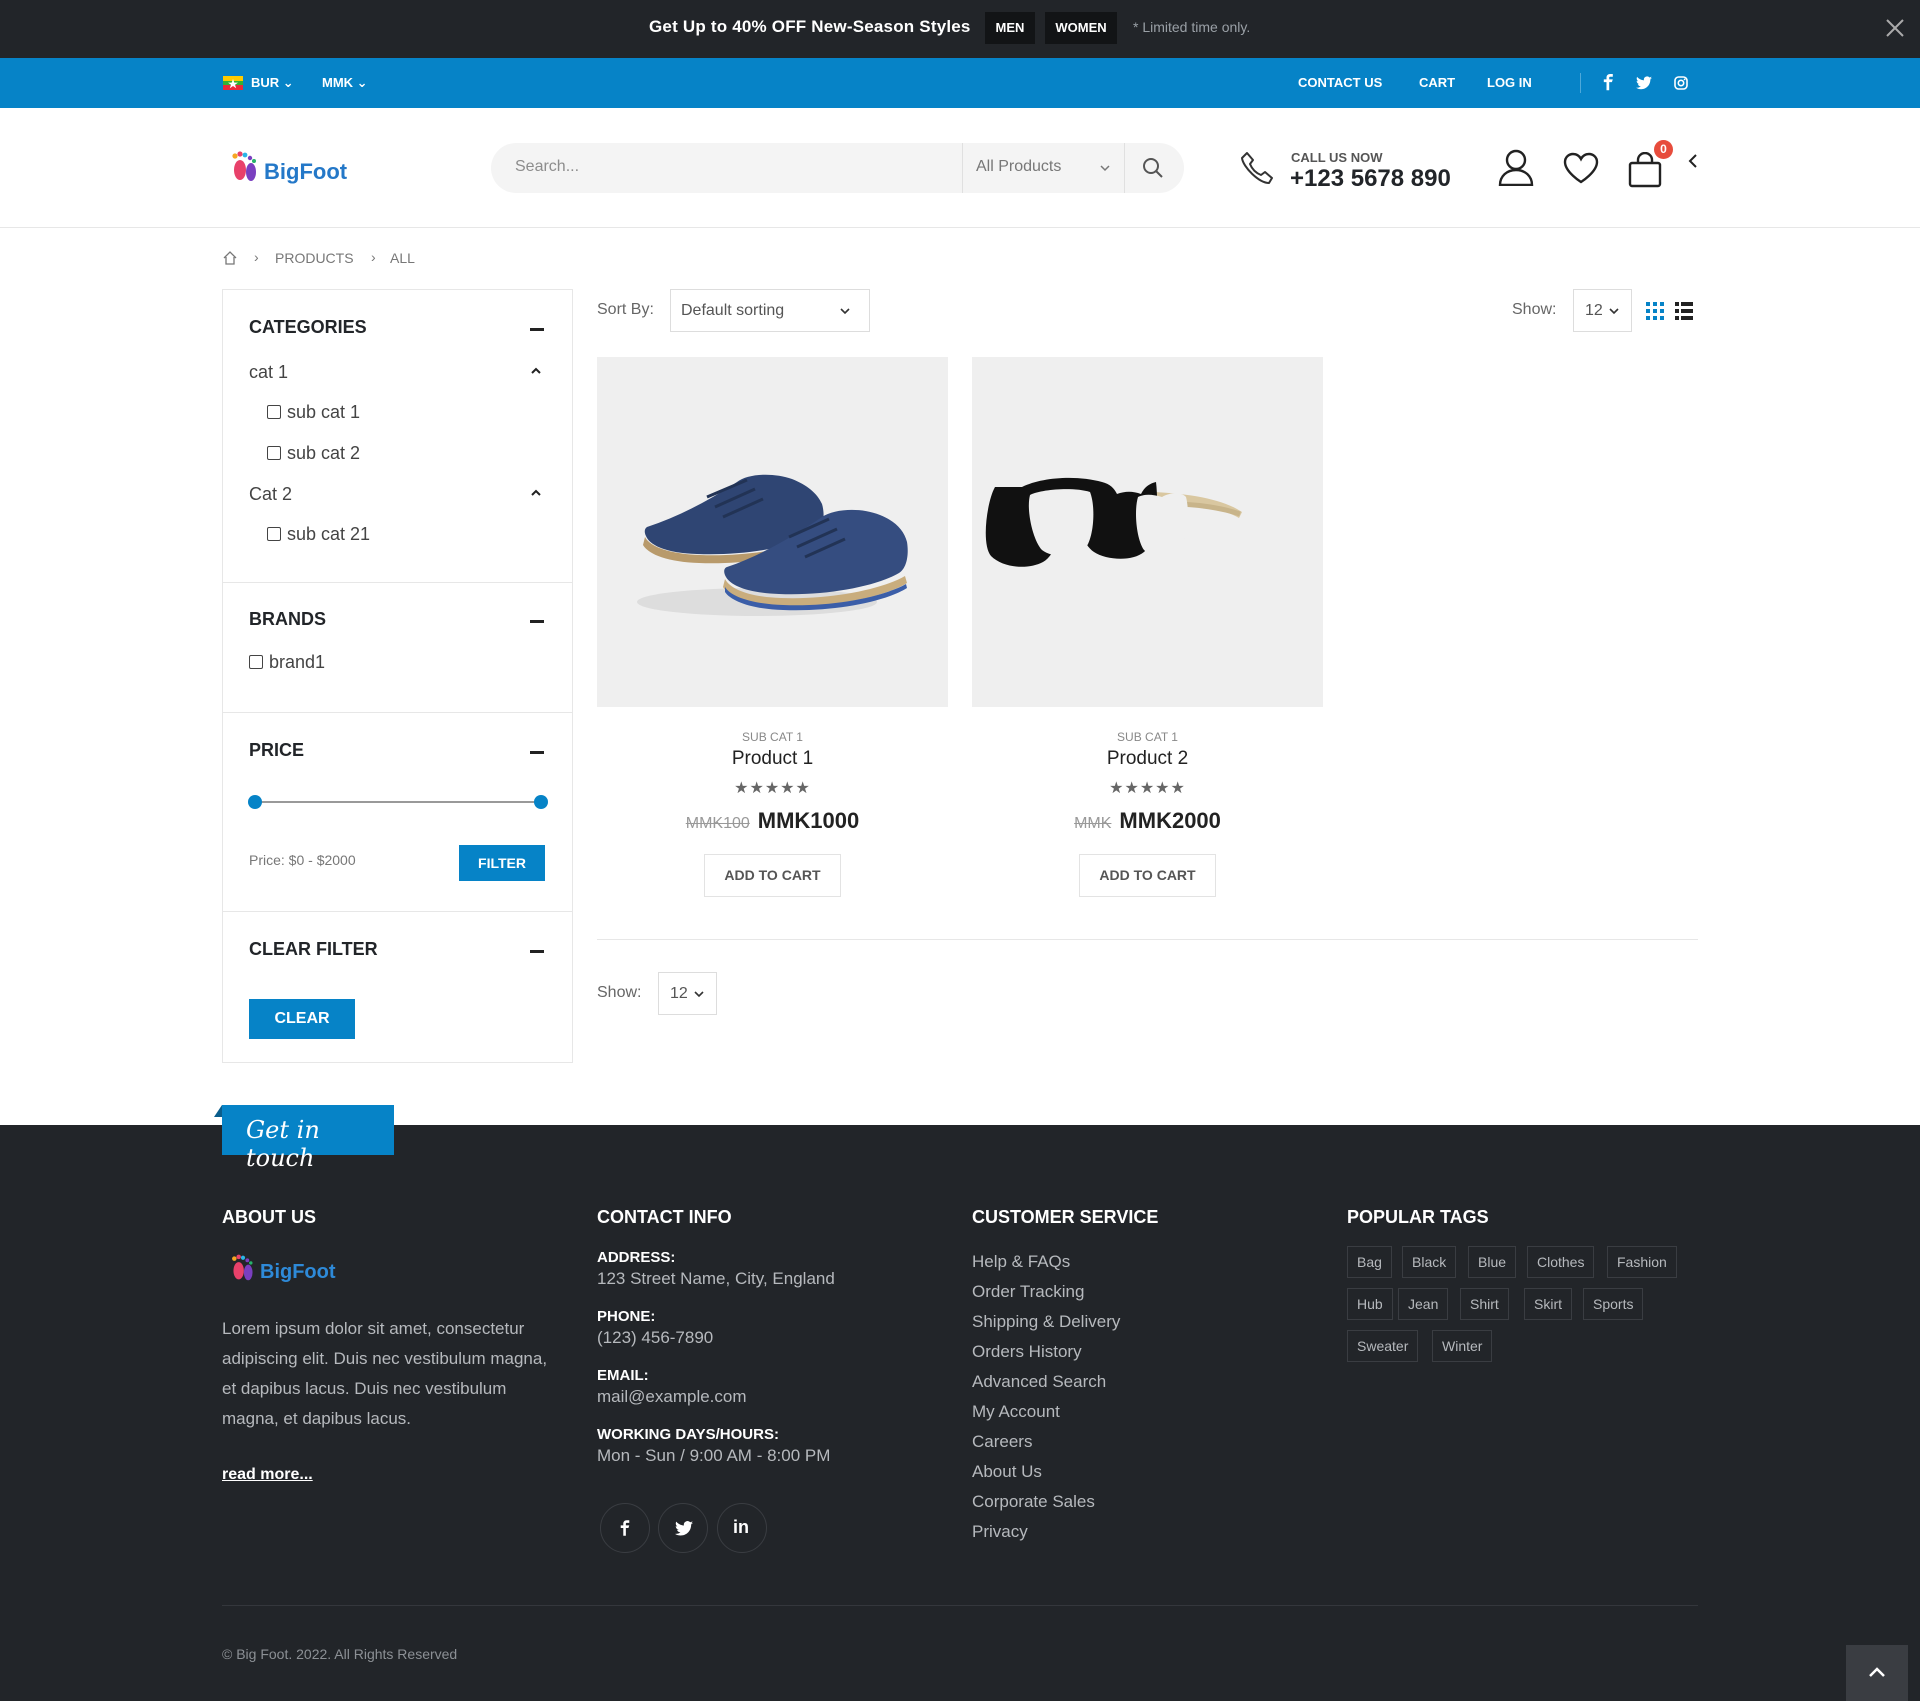  Describe the element at coordinates (1046, 1322) in the screenshot. I see `service-link: Shipping & Delivery` at that location.